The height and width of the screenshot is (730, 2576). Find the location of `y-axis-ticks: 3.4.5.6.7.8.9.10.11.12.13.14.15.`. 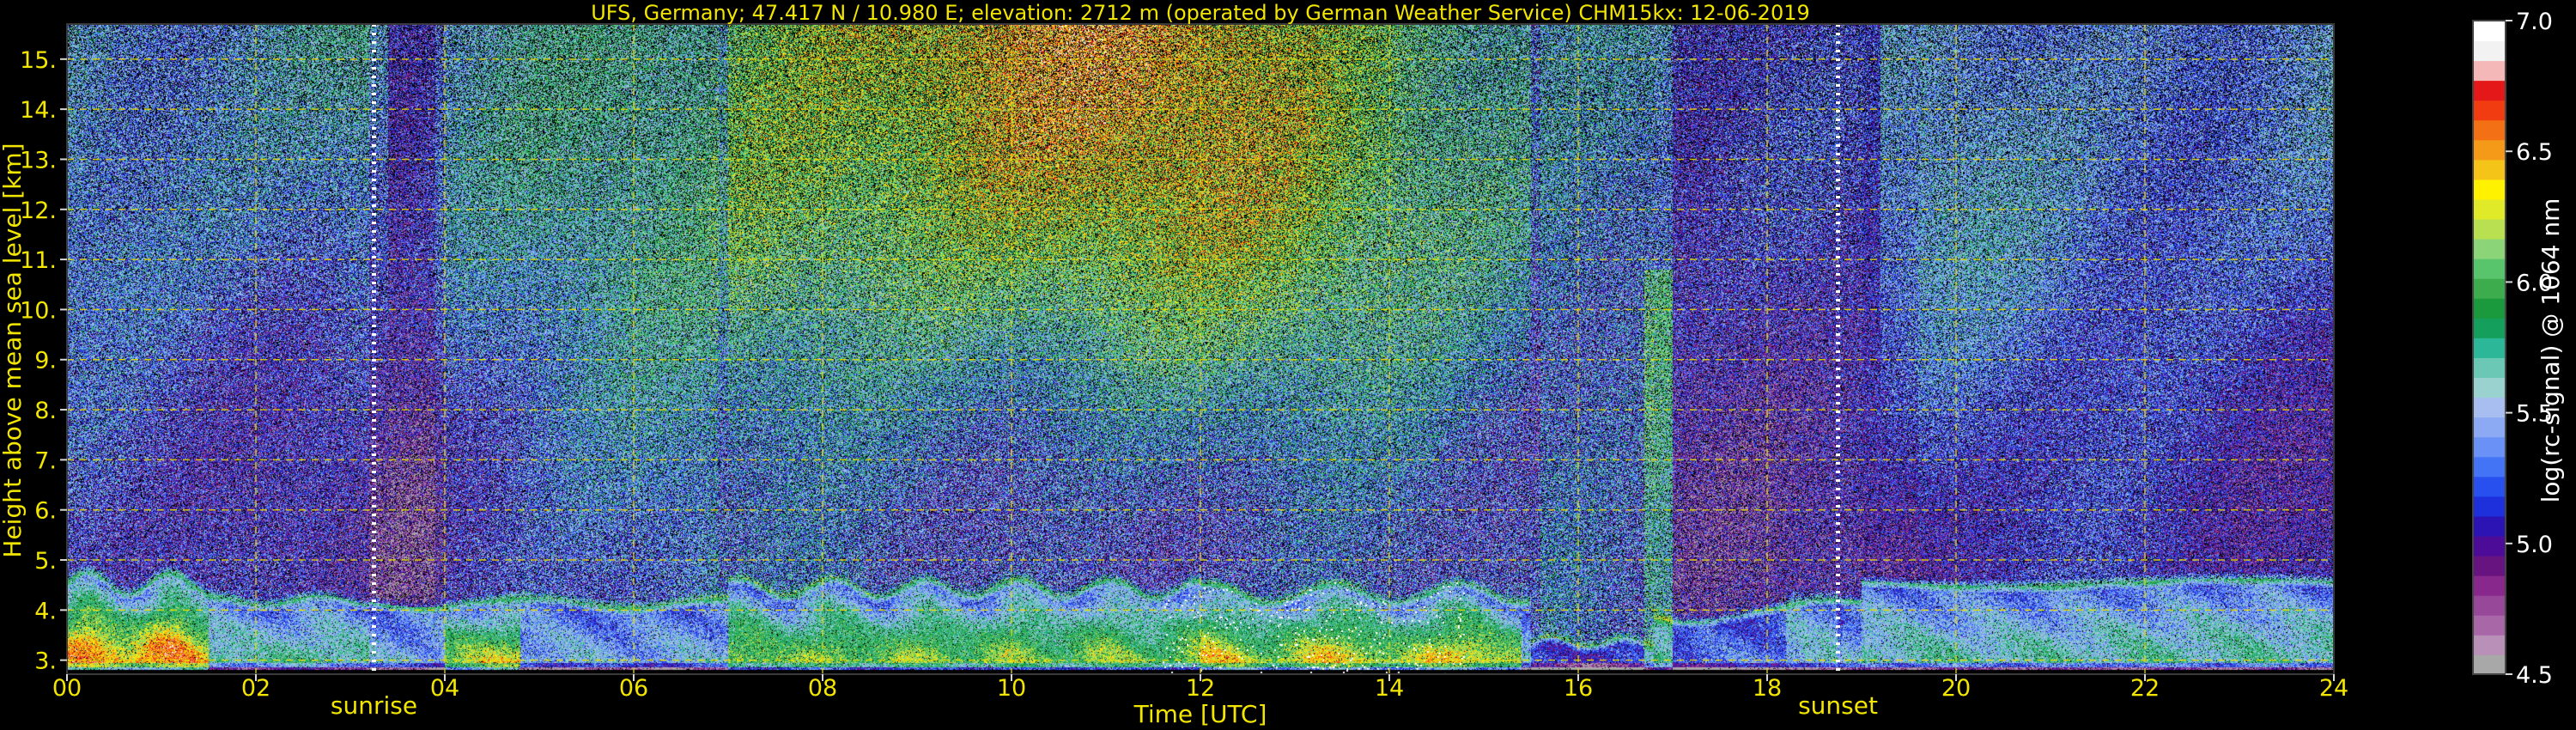

y-axis-ticks: 3.4.5.6.7.8.9.10.11.12.13.14.15. is located at coordinates (44, 361).